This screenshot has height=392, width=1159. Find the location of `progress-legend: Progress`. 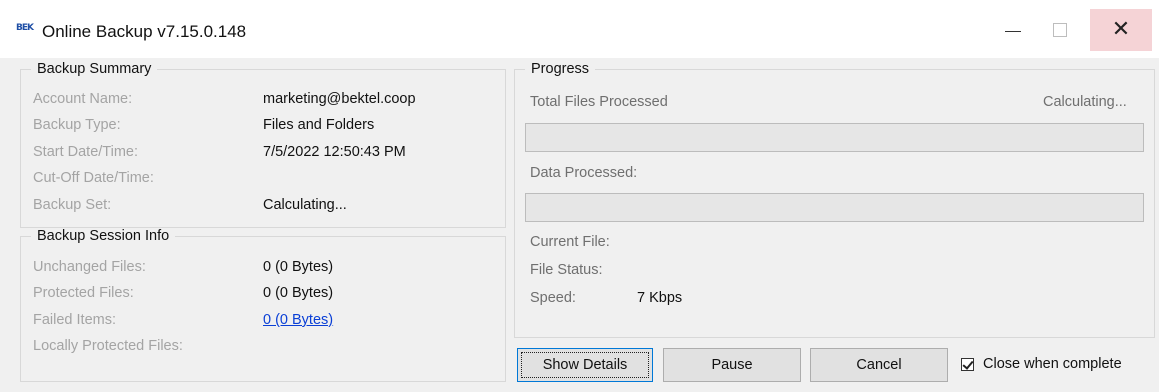

progress-legend: Progress is located at coordinates (560, 69).